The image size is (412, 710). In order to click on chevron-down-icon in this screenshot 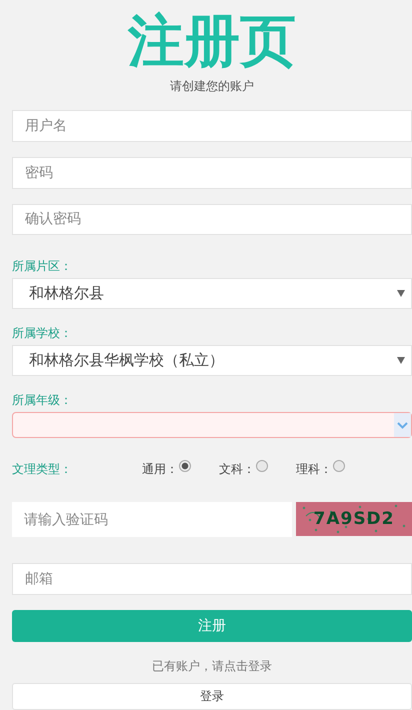, I will do `click(402, 425)`.